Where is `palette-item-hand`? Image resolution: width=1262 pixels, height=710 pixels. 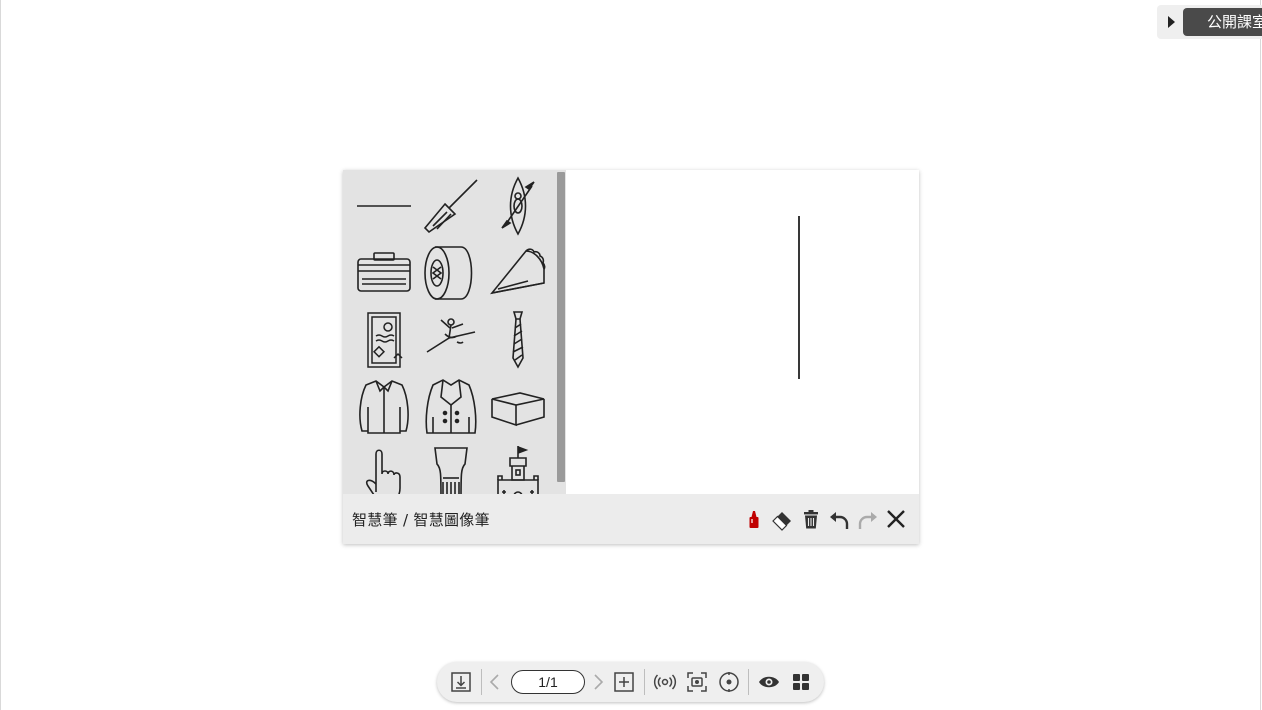
palette-item-hand is located at coordinates (384, 469).